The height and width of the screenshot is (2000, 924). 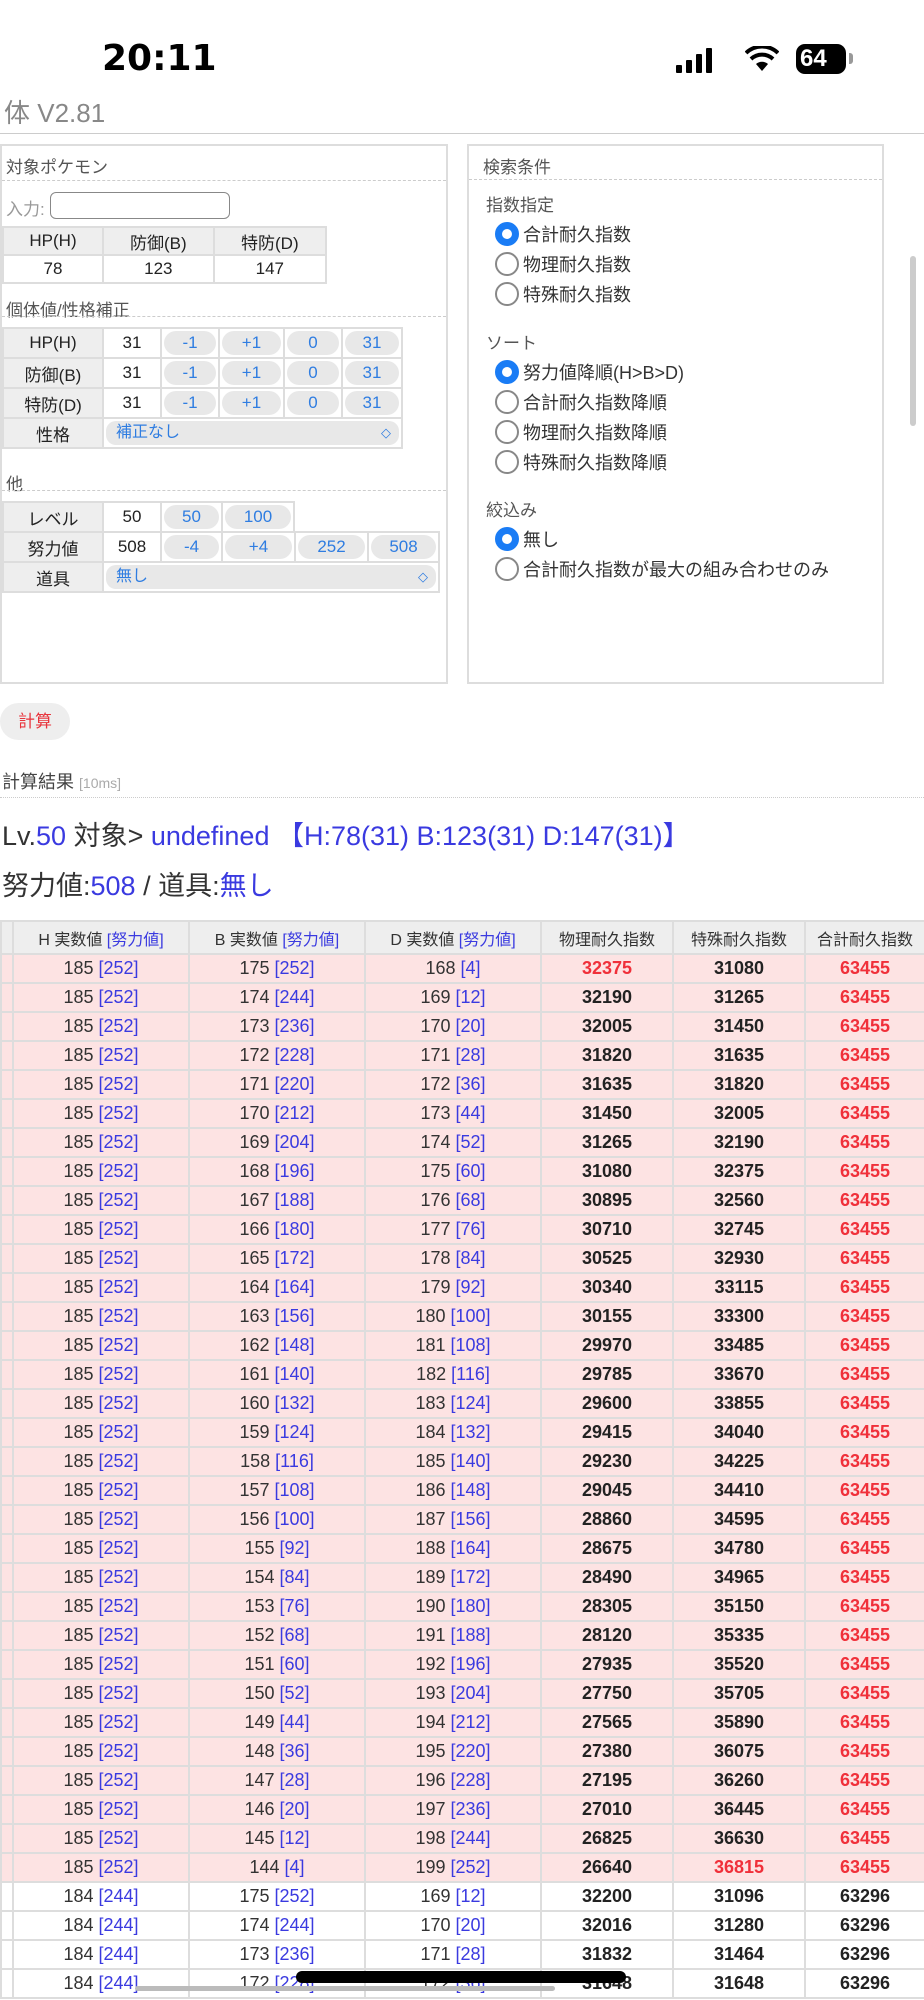 What do you see at coordinates (271, 577) in the screenshot?
I see `item-select: 無し ◇` at bounding box center [271, 577].